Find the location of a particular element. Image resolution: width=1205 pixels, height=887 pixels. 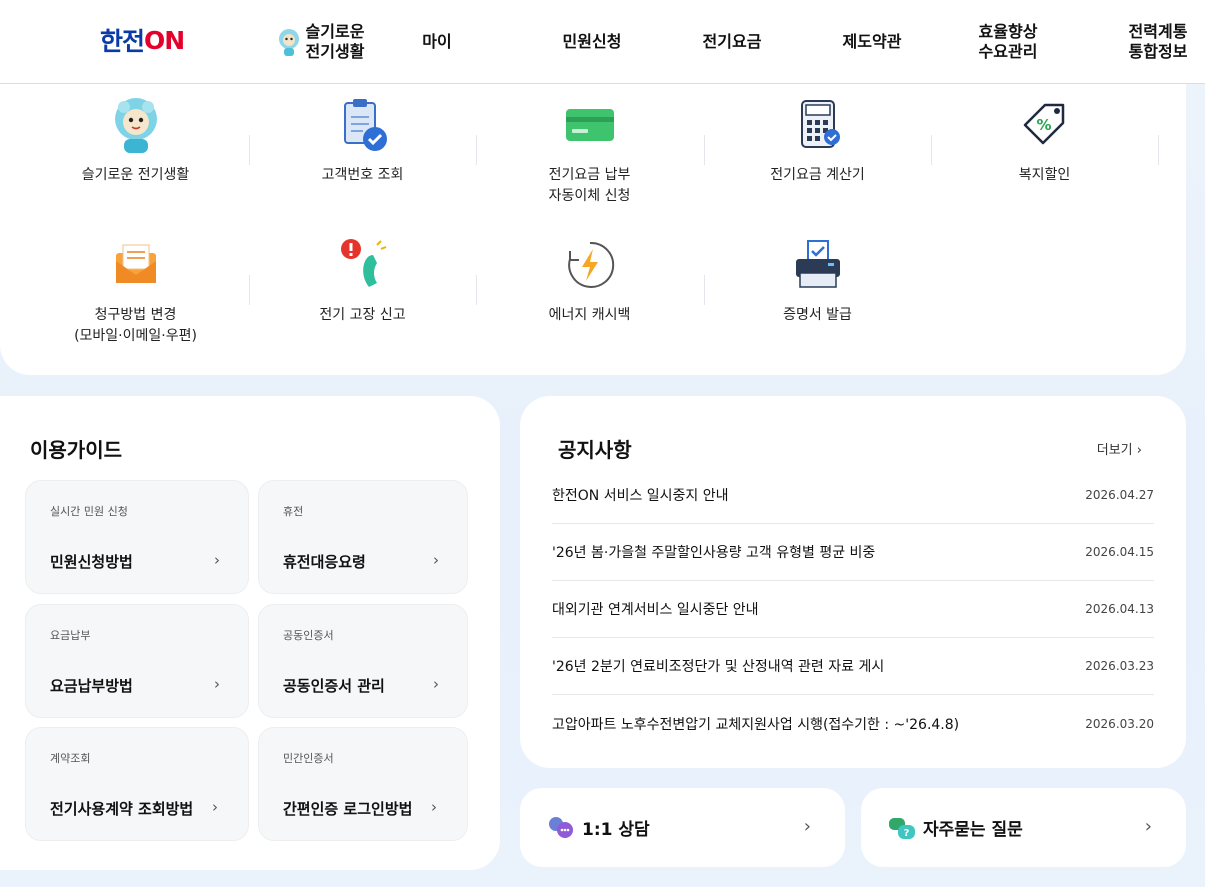

nav-label-line1: 슬기로운 is located at coordinates (335, 31).